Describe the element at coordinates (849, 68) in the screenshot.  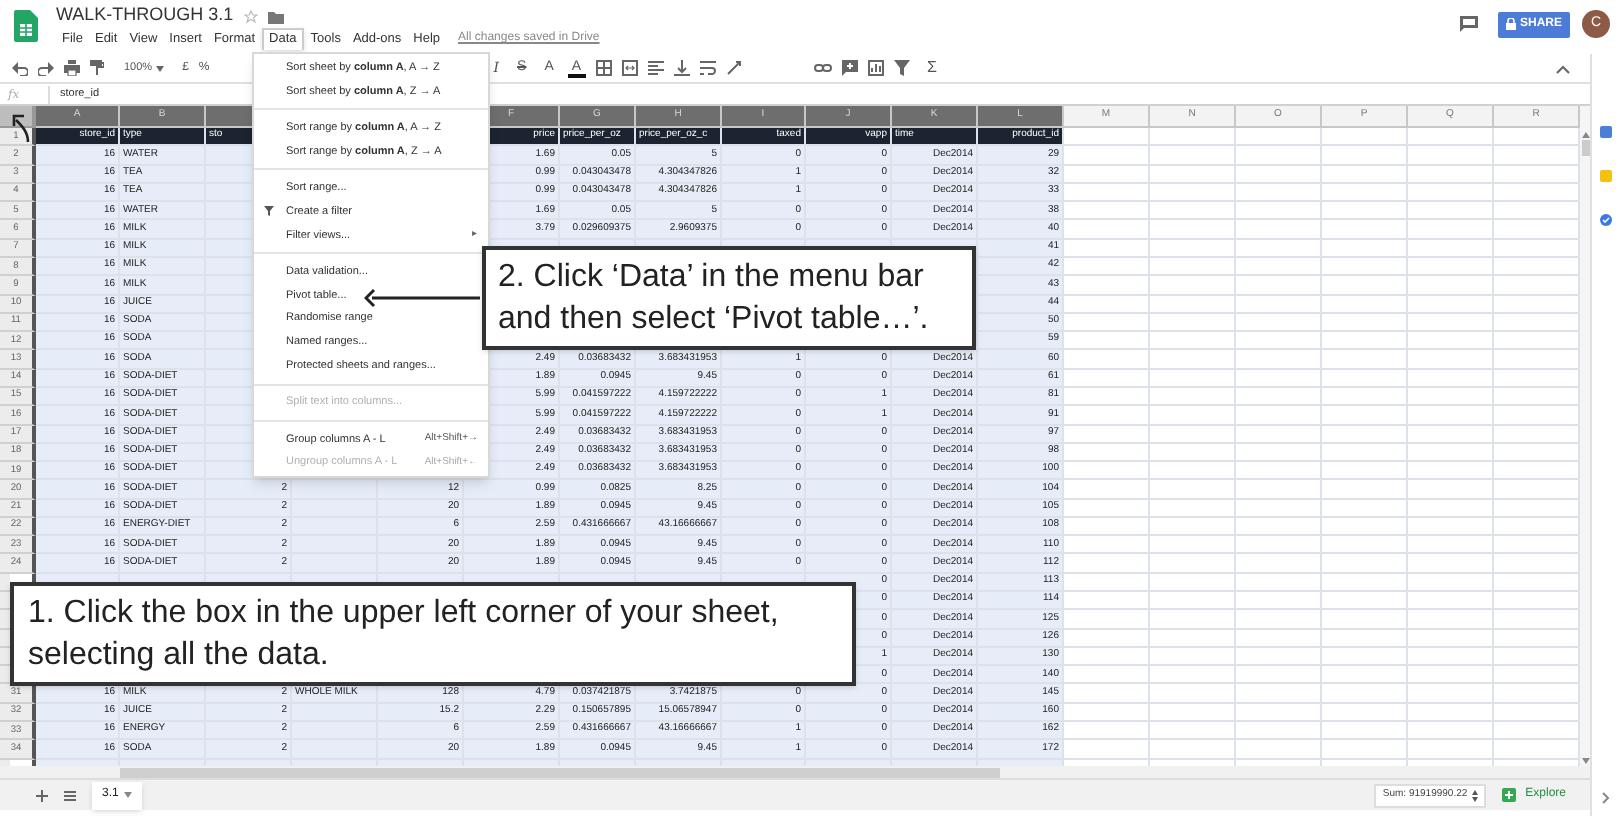
I see `insert-comment-icon` at that location.